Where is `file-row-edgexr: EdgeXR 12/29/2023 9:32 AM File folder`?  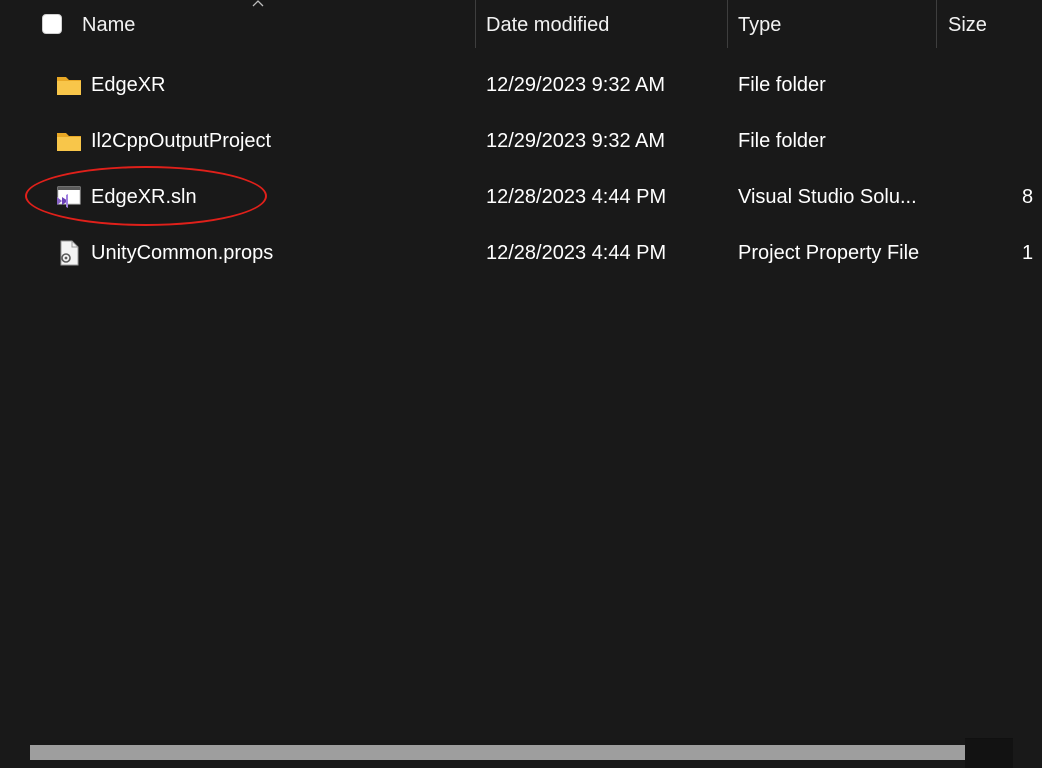 file-row-edgexr: EdgeXR 12/29/2023 9:32 AM File folder is located at coordinates (521, 85).